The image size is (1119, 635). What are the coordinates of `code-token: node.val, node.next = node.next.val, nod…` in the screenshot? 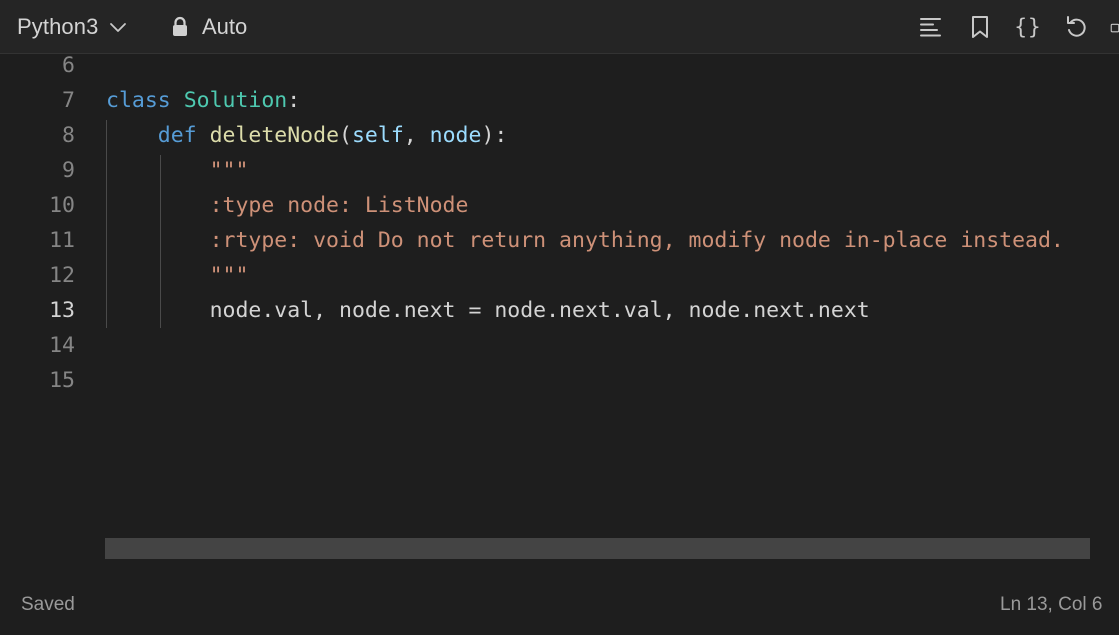 It's located at (539, 310).